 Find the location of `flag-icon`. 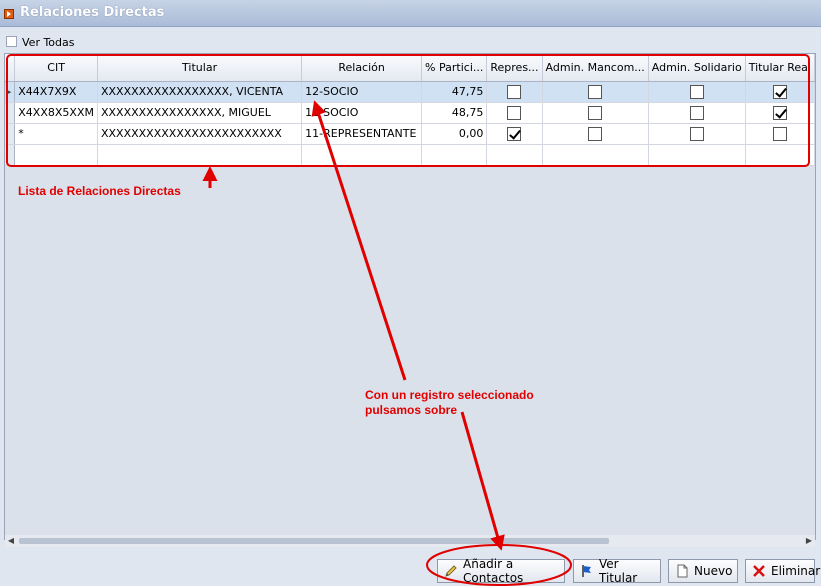

flag-icon is located at coordinates (587, 571).